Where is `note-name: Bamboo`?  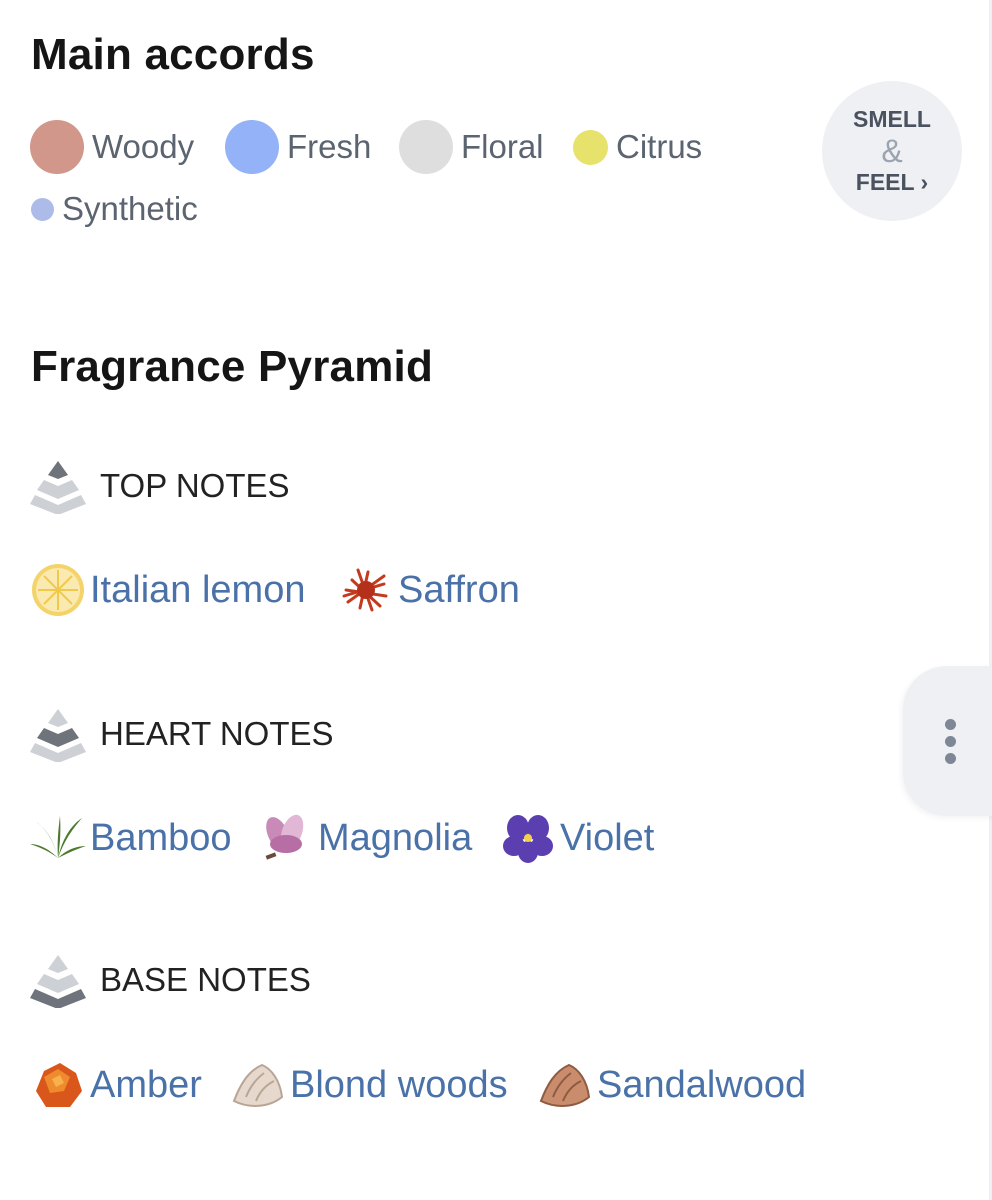
note-name: Bamboo is located at coordinates (161, 837).